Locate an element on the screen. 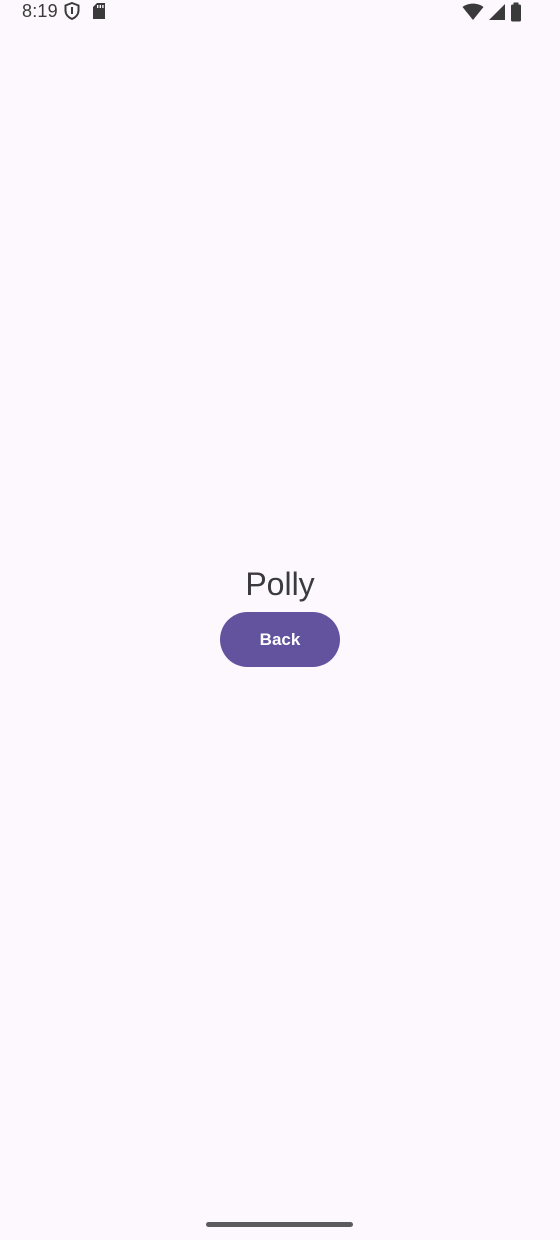  status-time: 8:19 is located at coordinates (40, 11).